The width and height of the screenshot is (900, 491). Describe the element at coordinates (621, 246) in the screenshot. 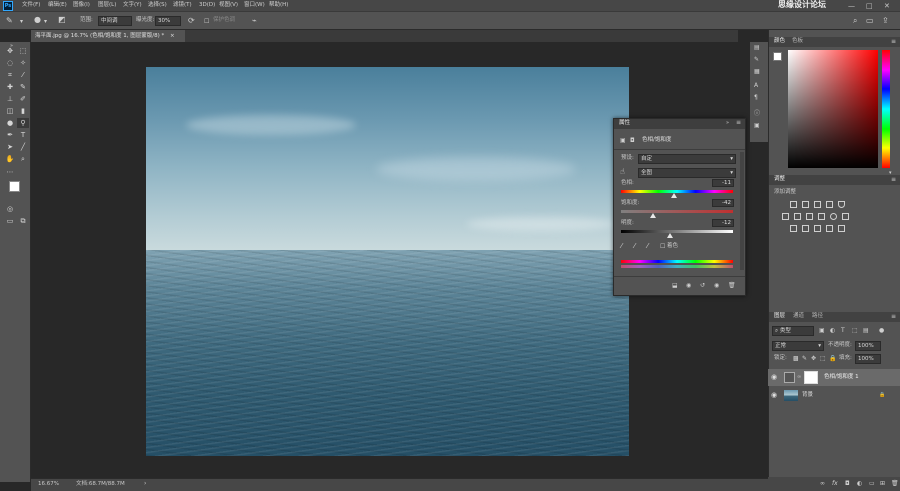

I see `eyedropper-icon: ⁄` at that location.